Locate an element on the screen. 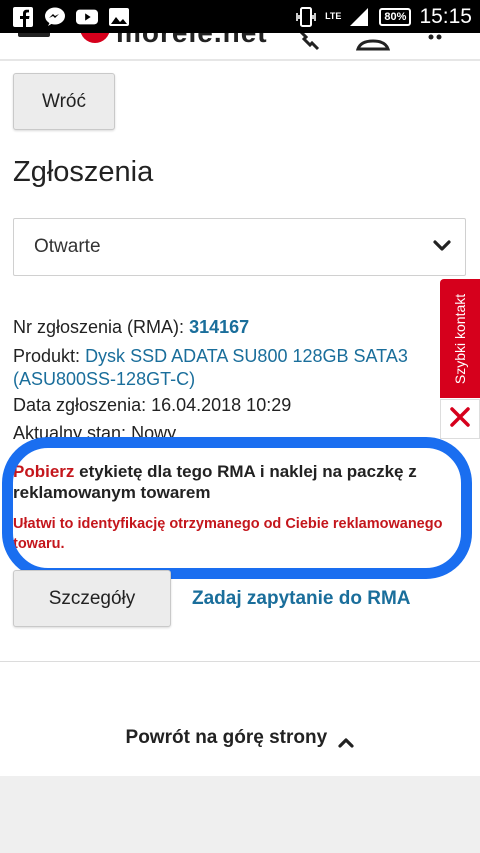 The height and width of the screenshot is (853, 480). divider is located at coordinates (240, 661).